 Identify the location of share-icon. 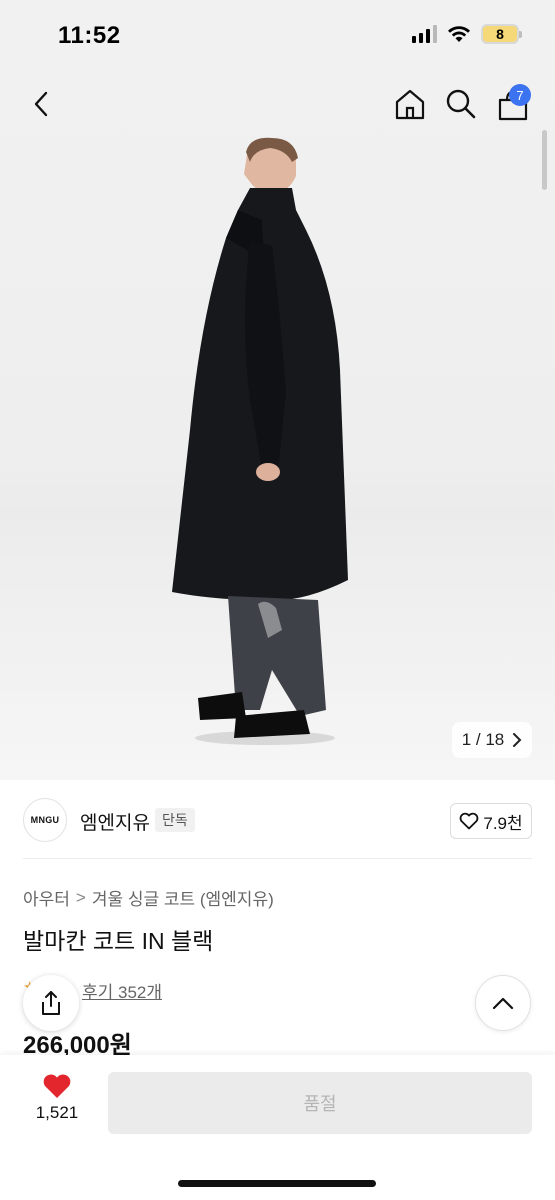
(51, 1003).